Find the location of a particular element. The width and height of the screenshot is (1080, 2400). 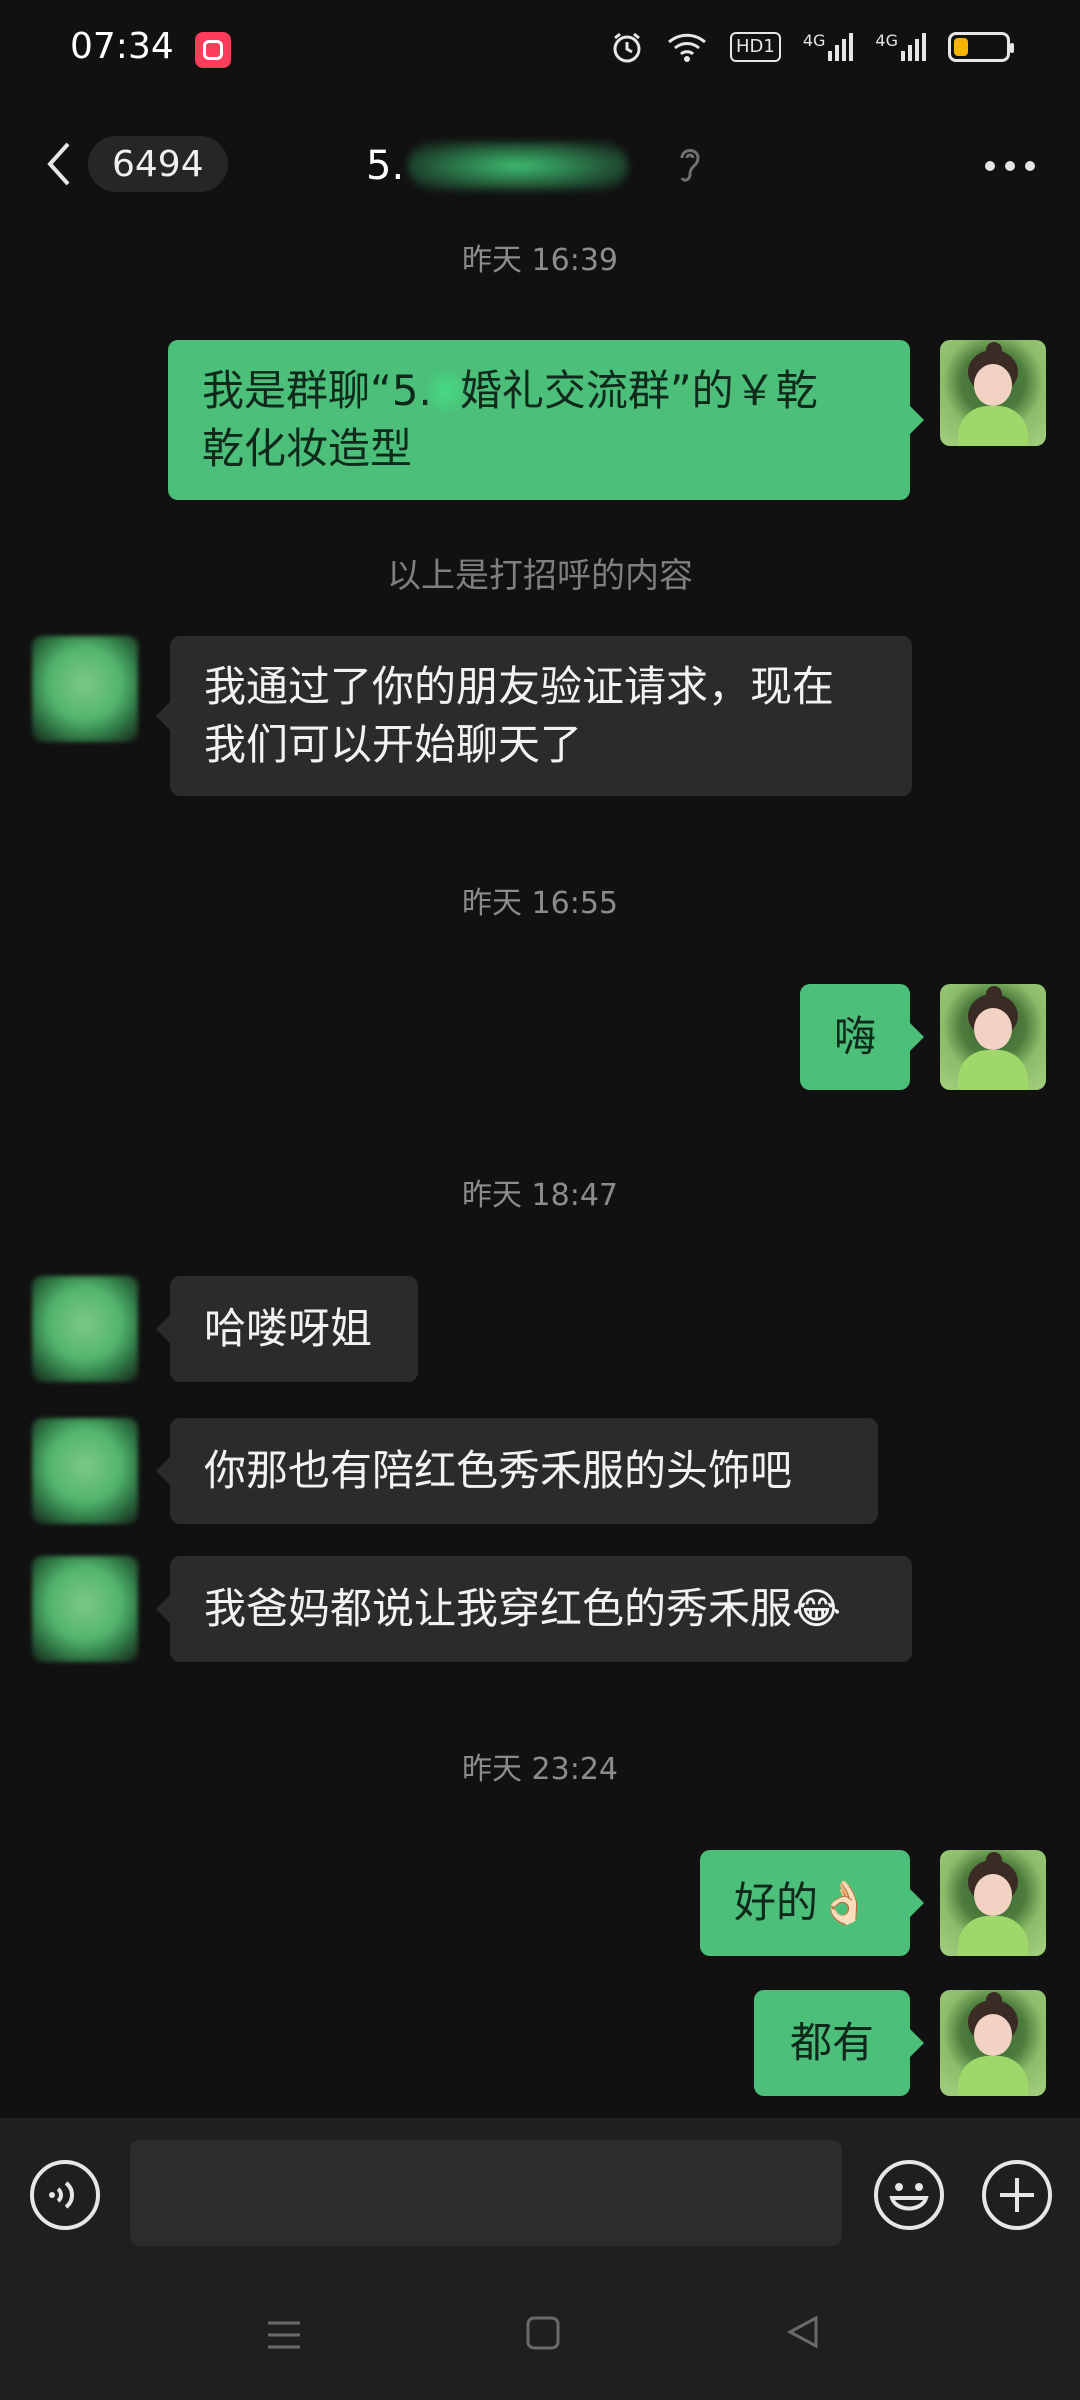

plus-icon is located at coordinates (1017, 2195).